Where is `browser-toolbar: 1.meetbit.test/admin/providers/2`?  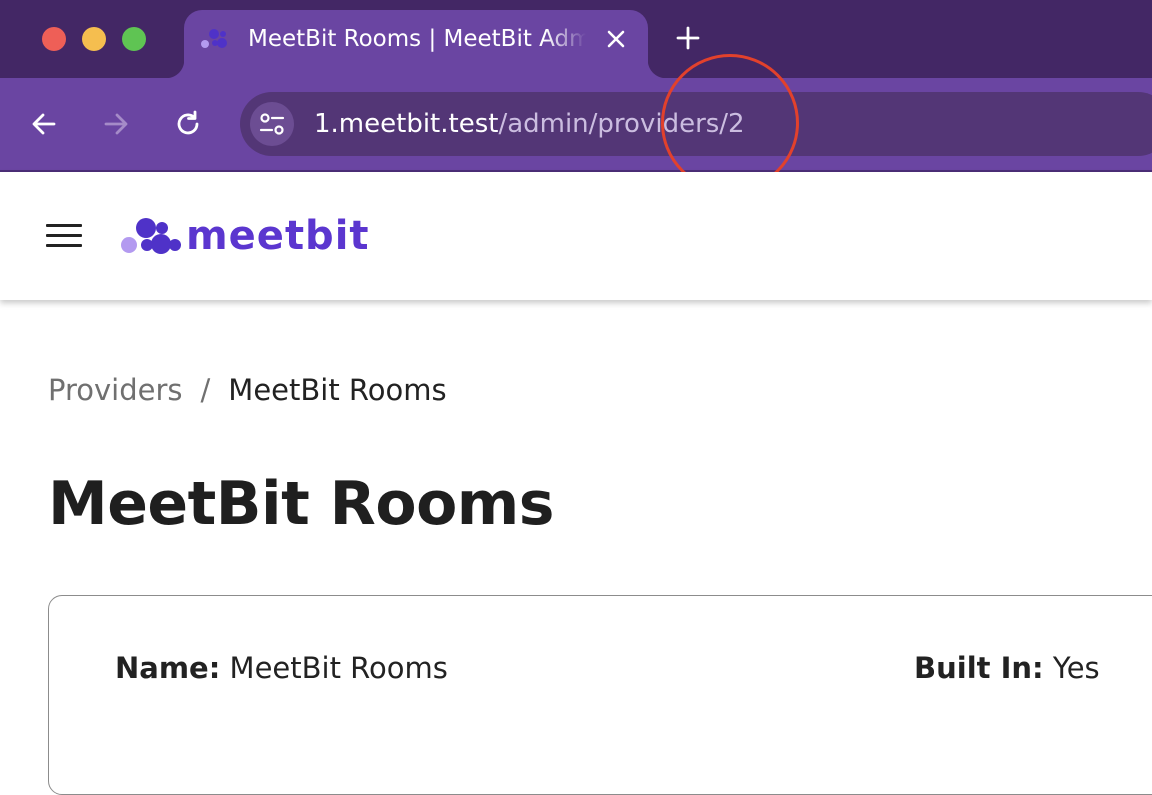
browser-toolbar: 1.meetbit.test/admin/providers/2 is located at coordinates (576, 124).